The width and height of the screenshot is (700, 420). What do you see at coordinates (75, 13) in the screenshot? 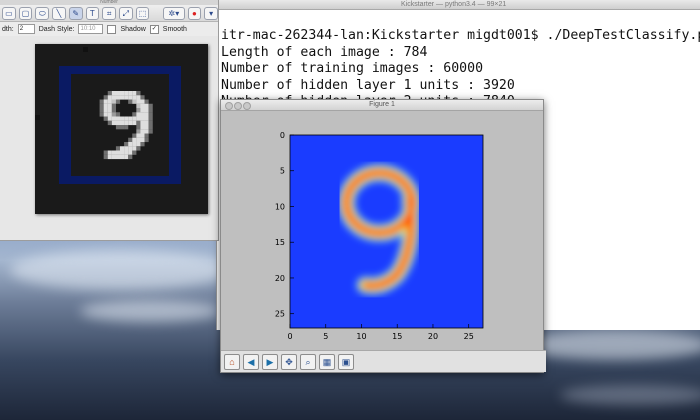
I see `pencil-tool-icon: ✎` at bounding box center [75, 13].